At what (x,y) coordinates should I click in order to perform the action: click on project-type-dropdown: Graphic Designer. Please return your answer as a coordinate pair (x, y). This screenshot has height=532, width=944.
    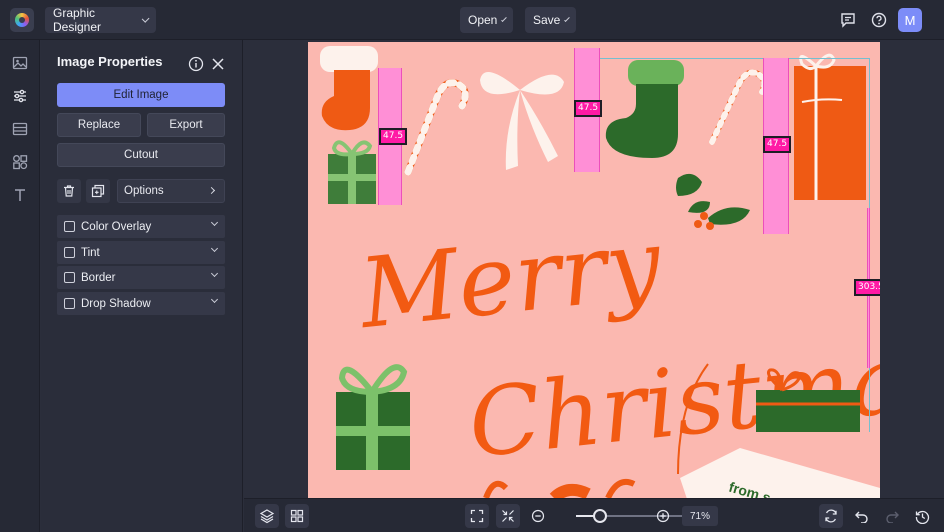
    Looking at the image, I should click on (100, 20).